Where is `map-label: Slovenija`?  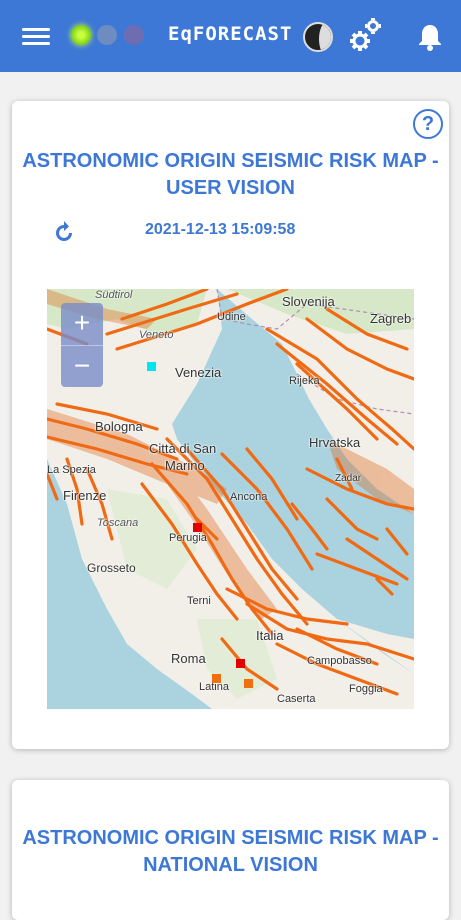 map-label: Slovenija is located at coordinates (308, 301).